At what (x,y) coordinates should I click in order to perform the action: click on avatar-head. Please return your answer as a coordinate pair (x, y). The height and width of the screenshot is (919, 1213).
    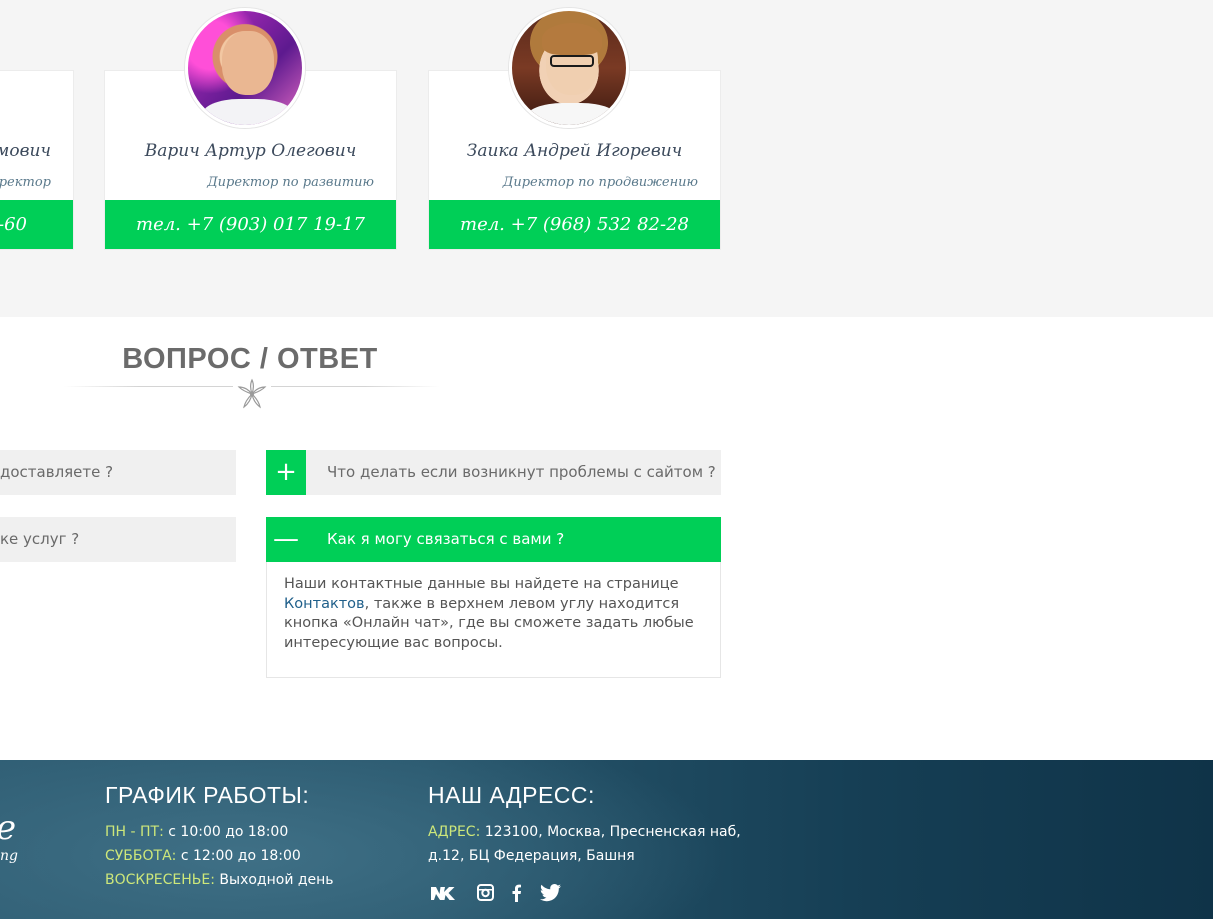
    Looking at the image, I should click on (248, 63).